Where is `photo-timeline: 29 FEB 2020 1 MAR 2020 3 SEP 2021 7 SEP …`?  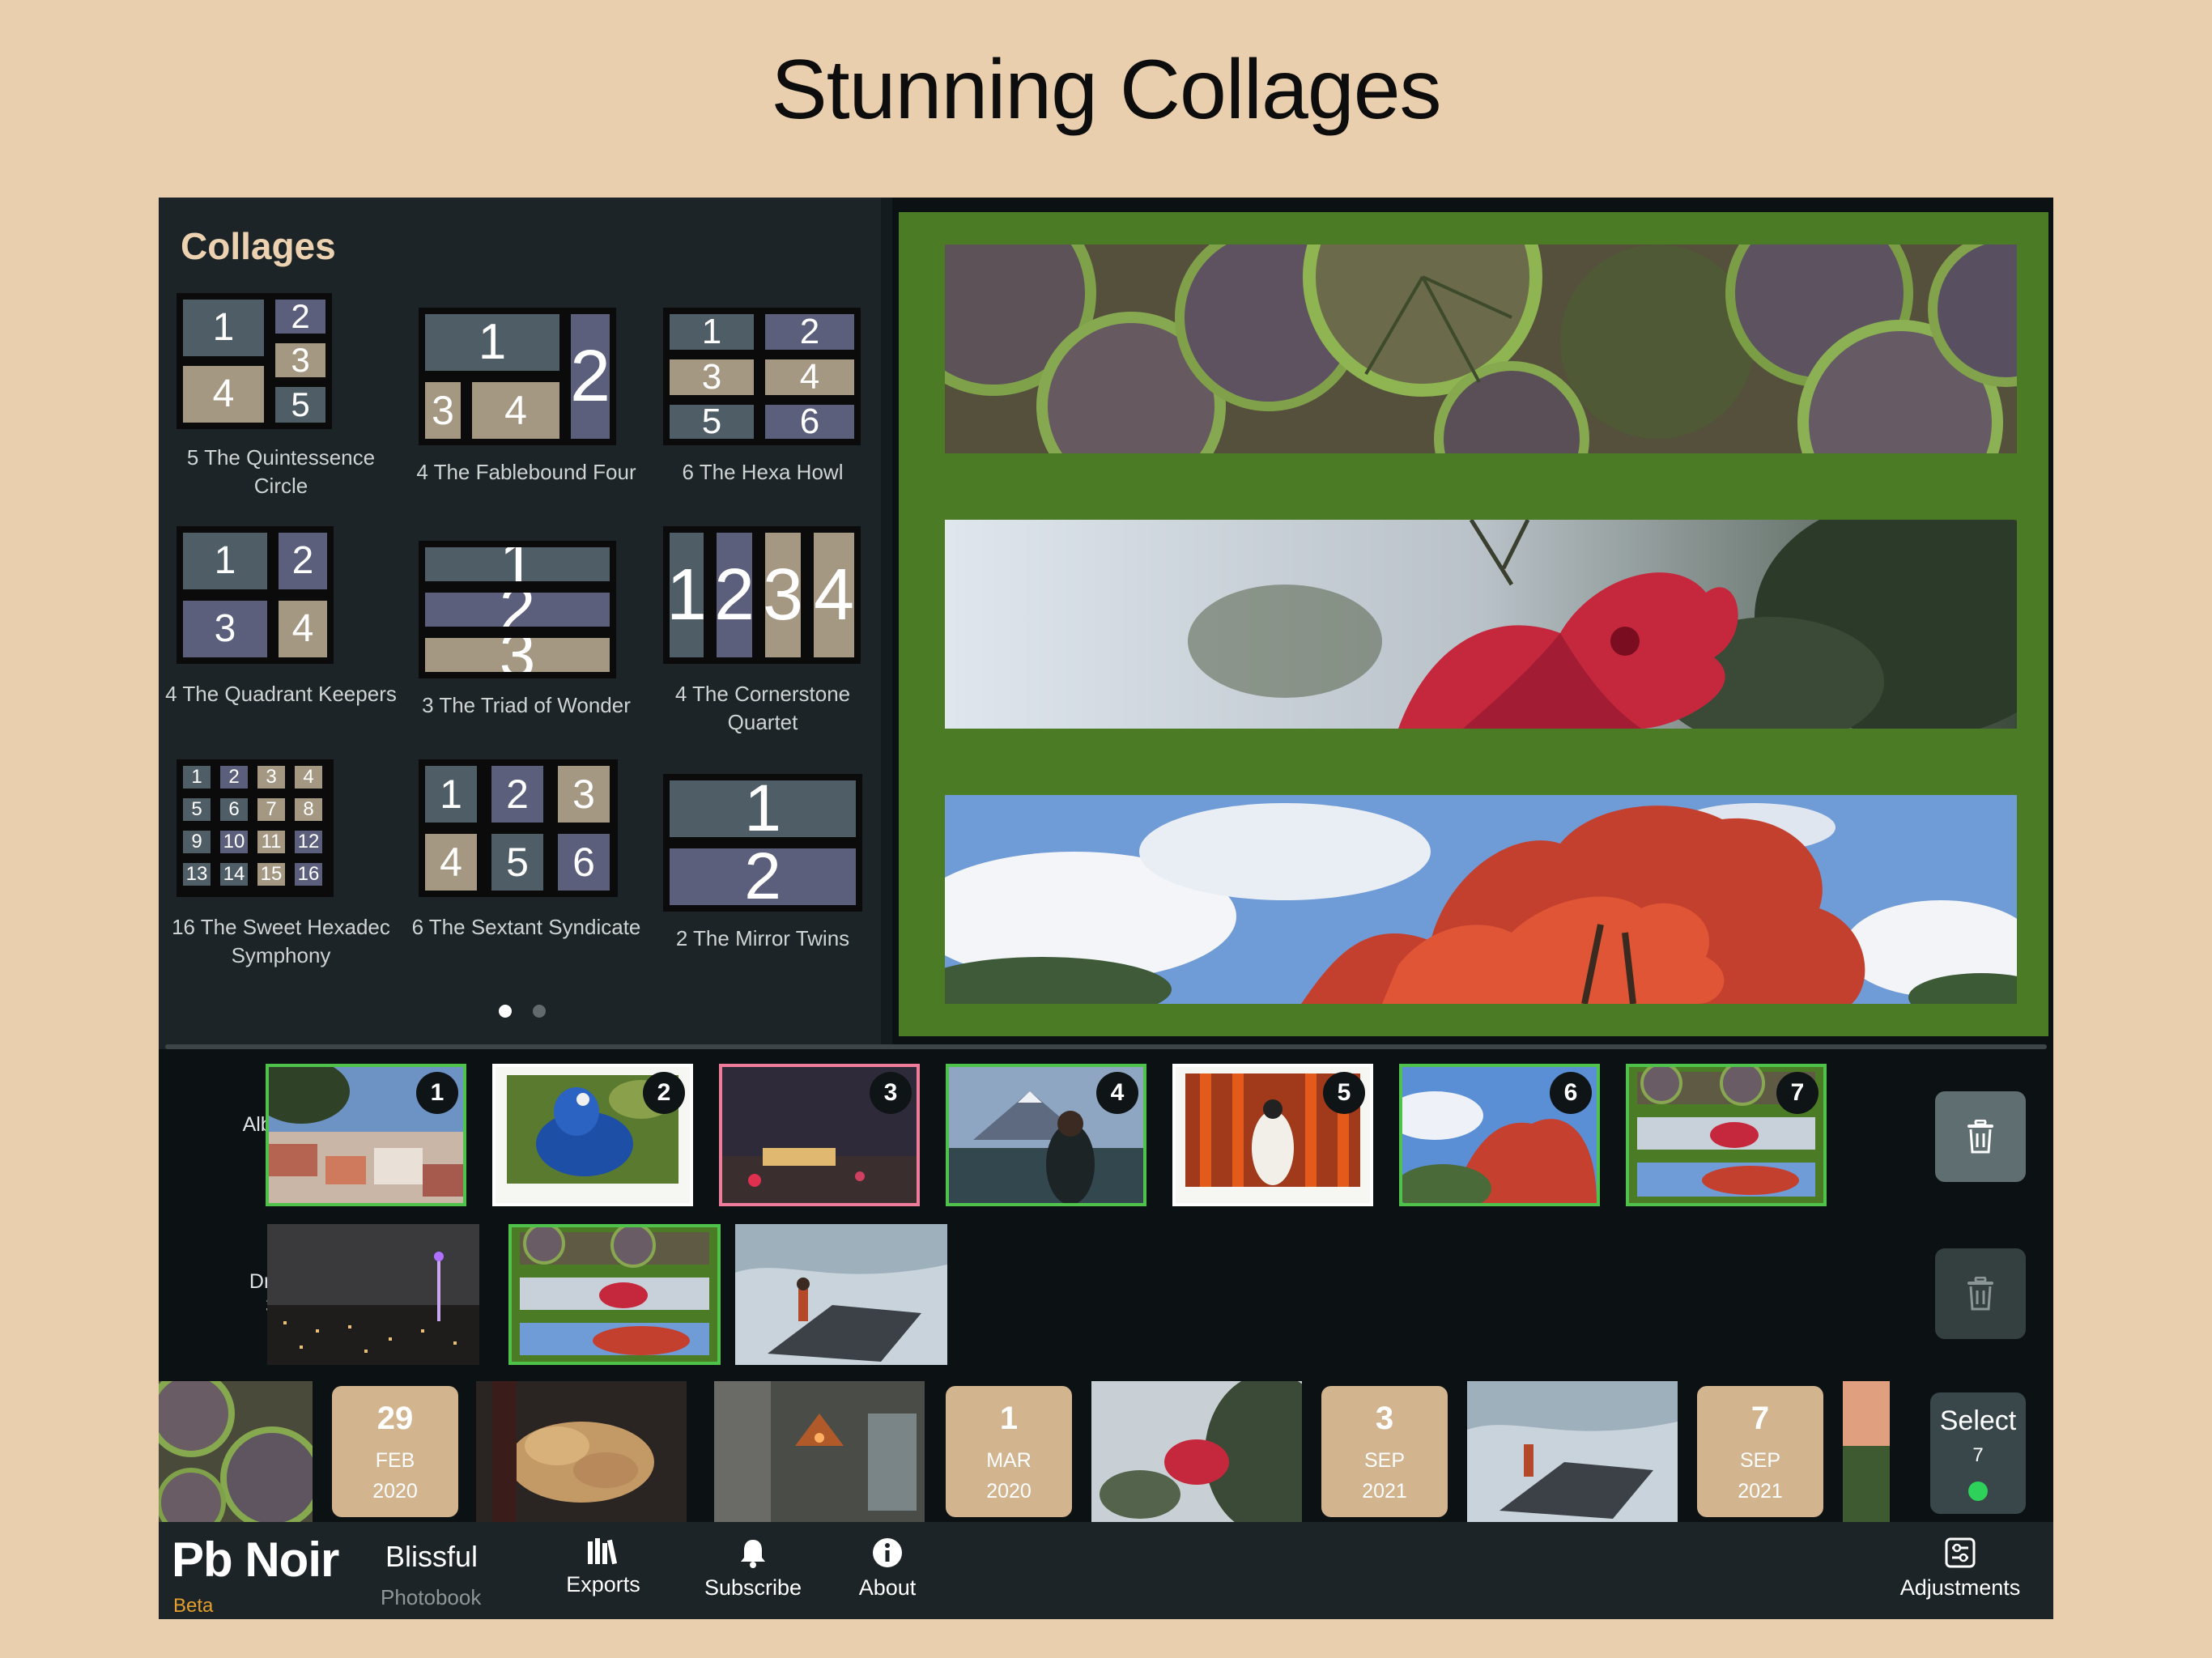 photo-timeline: 29 FEB 2020 1 MAR 2020 3 SEP 2021 7 SEP … is located at coordinates (1106, 1451).